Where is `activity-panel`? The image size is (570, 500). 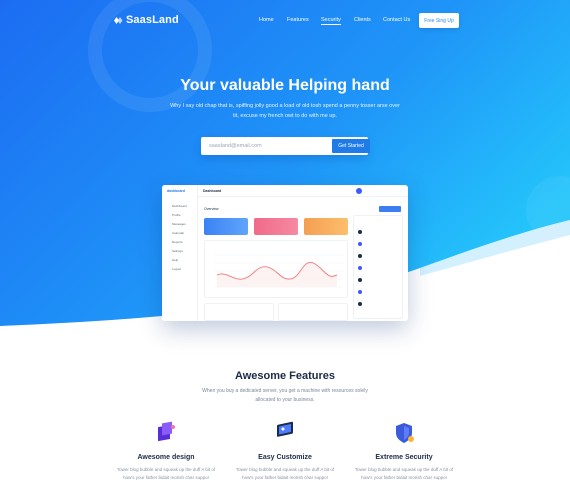 activity-panel is located at coordinates (378, 267).